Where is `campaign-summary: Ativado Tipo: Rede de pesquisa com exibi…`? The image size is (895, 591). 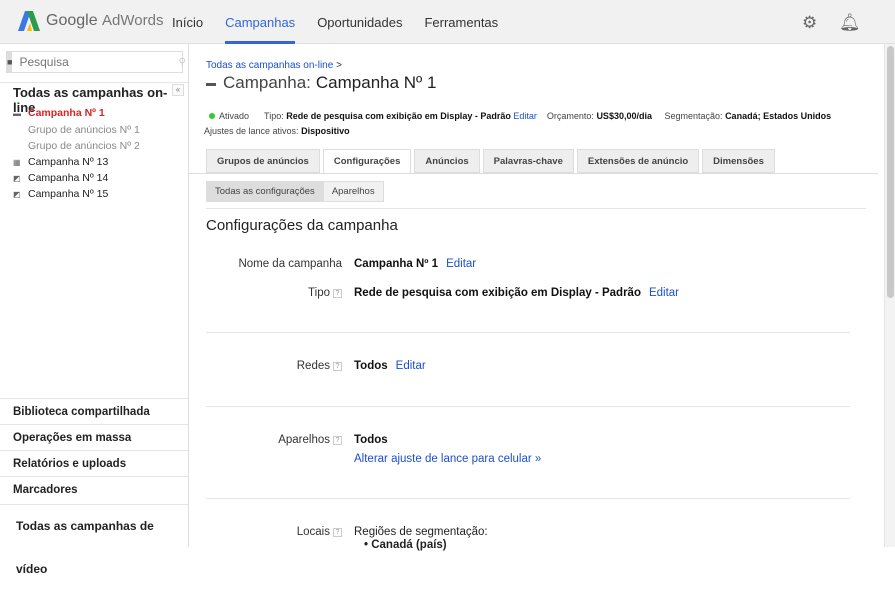 campaign-summary: Ativado Tipo: Rede de pesquisa com exibi… is located at coordinates (520, 116).